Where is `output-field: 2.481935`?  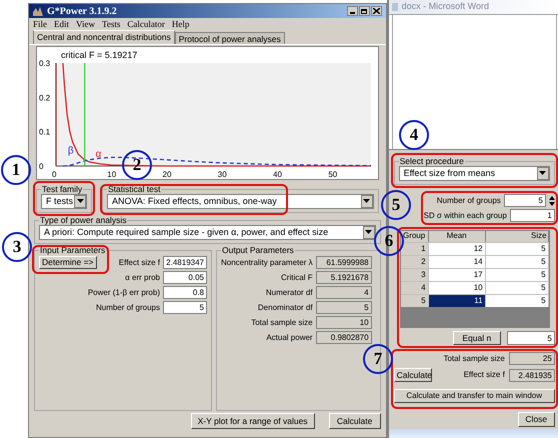 output-field: 2.481935 is located at coordinates (531, 375).